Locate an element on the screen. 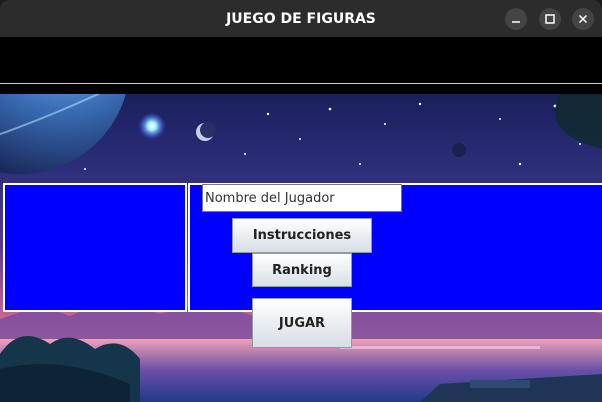 The width and height of the screenshot is (602, 402). play-button: JUGAR is located at coordinates (302, 323).